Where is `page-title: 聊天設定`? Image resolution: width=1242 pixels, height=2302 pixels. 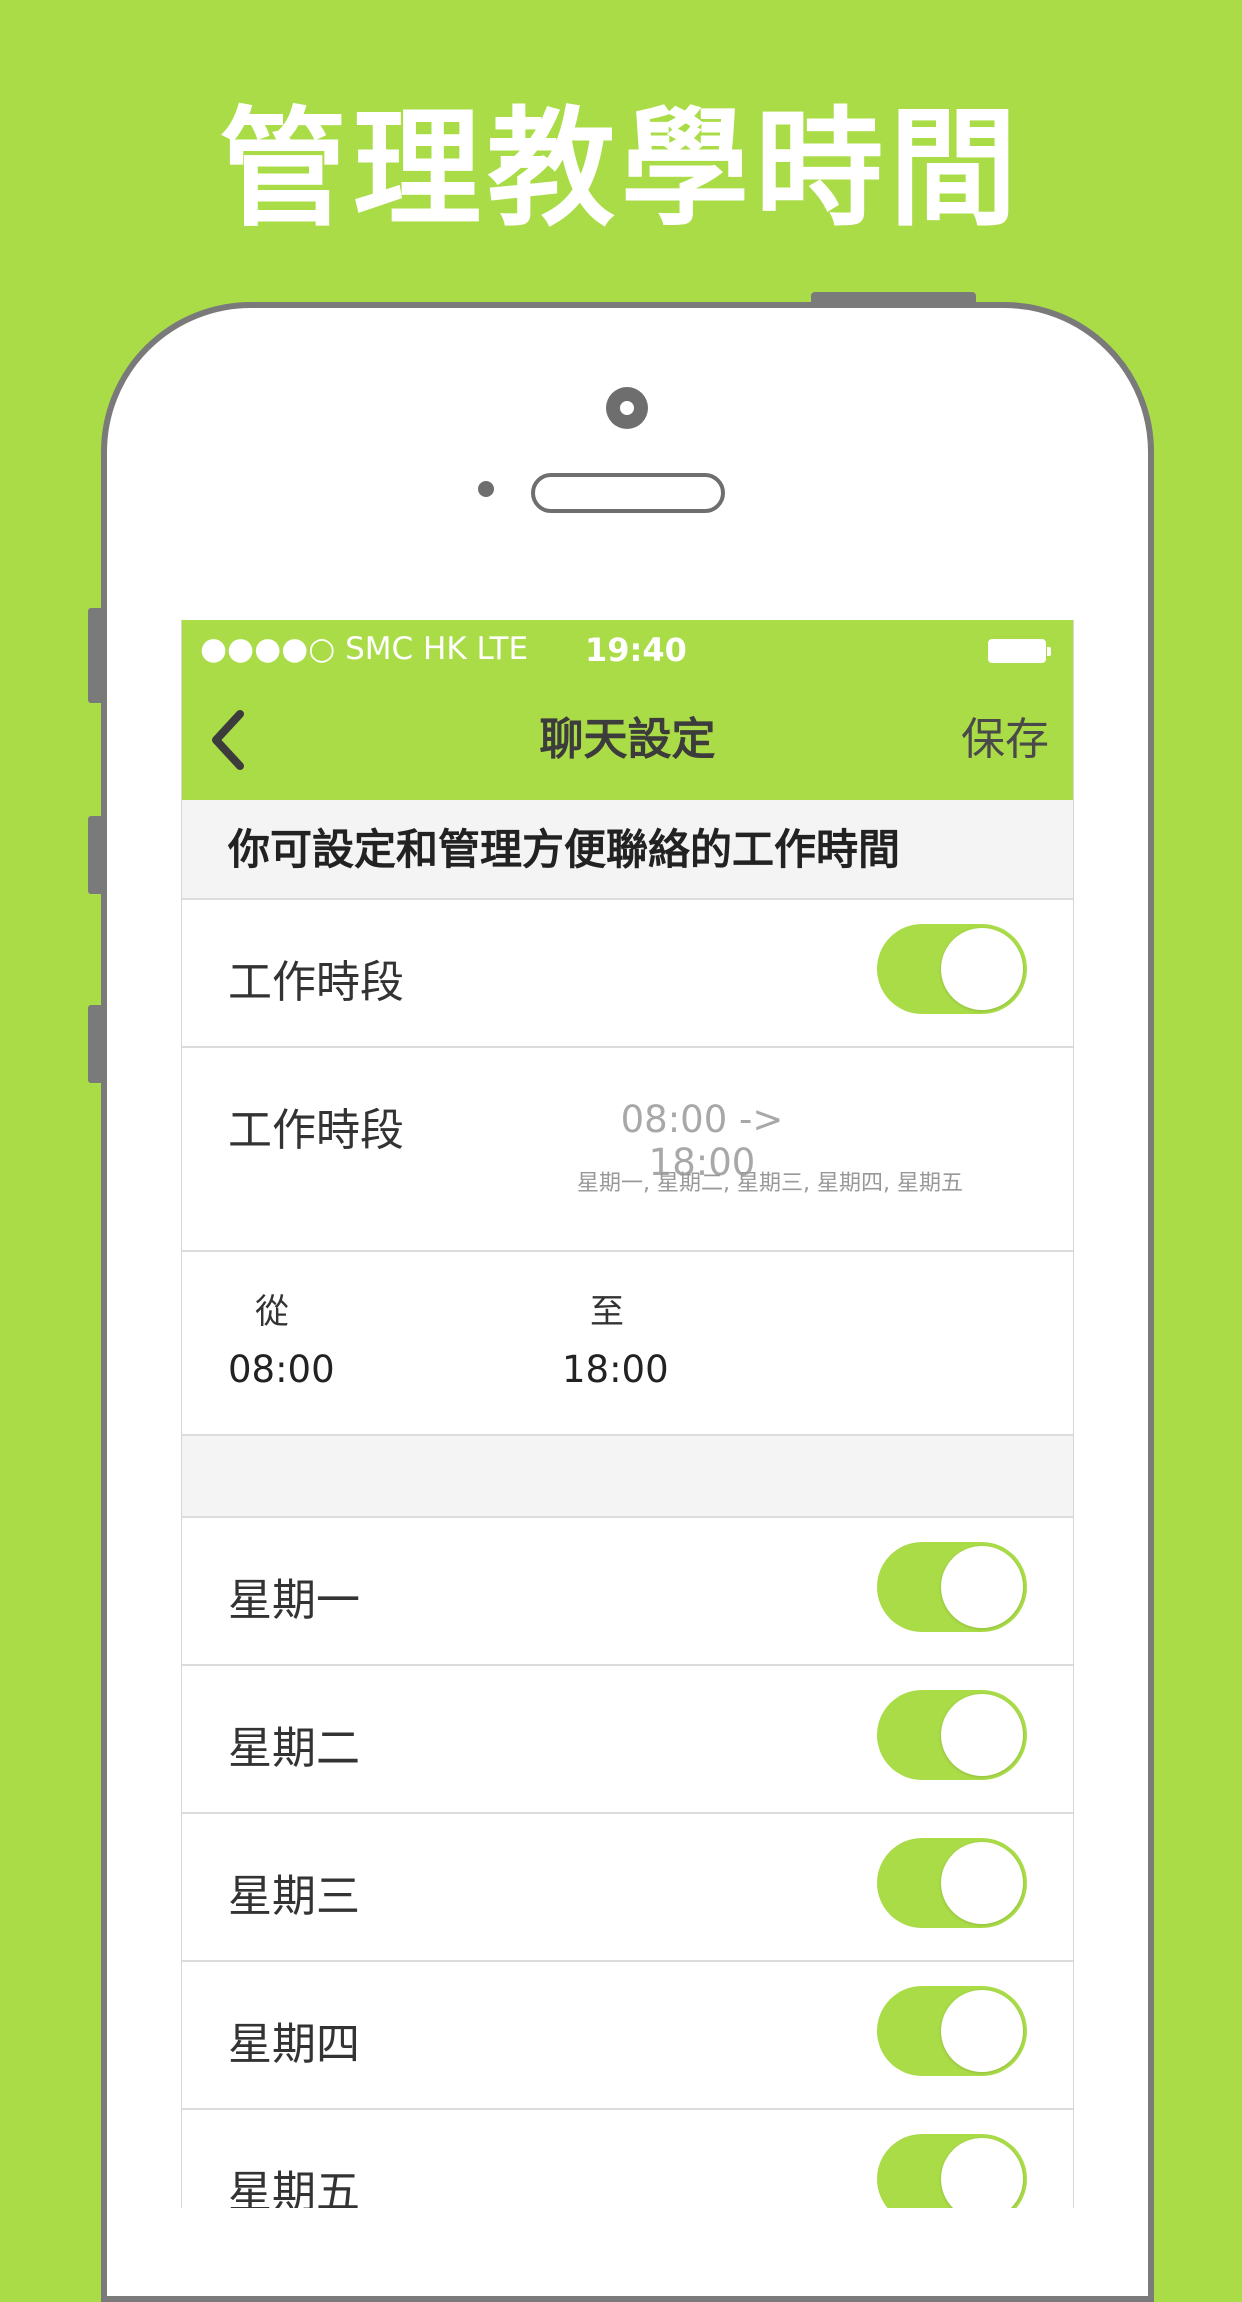
page-title: 聊天設定 is located at coordinates (627, 739).